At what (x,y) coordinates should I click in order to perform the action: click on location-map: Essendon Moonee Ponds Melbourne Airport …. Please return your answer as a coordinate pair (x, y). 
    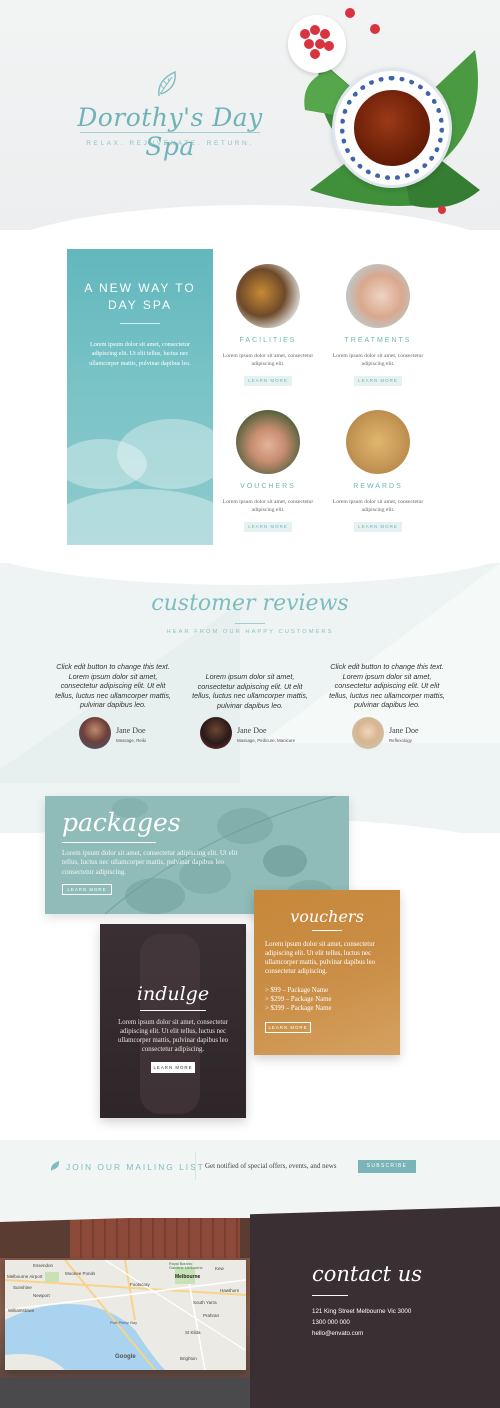
    Looking at the image, I should click on (125, 1315).